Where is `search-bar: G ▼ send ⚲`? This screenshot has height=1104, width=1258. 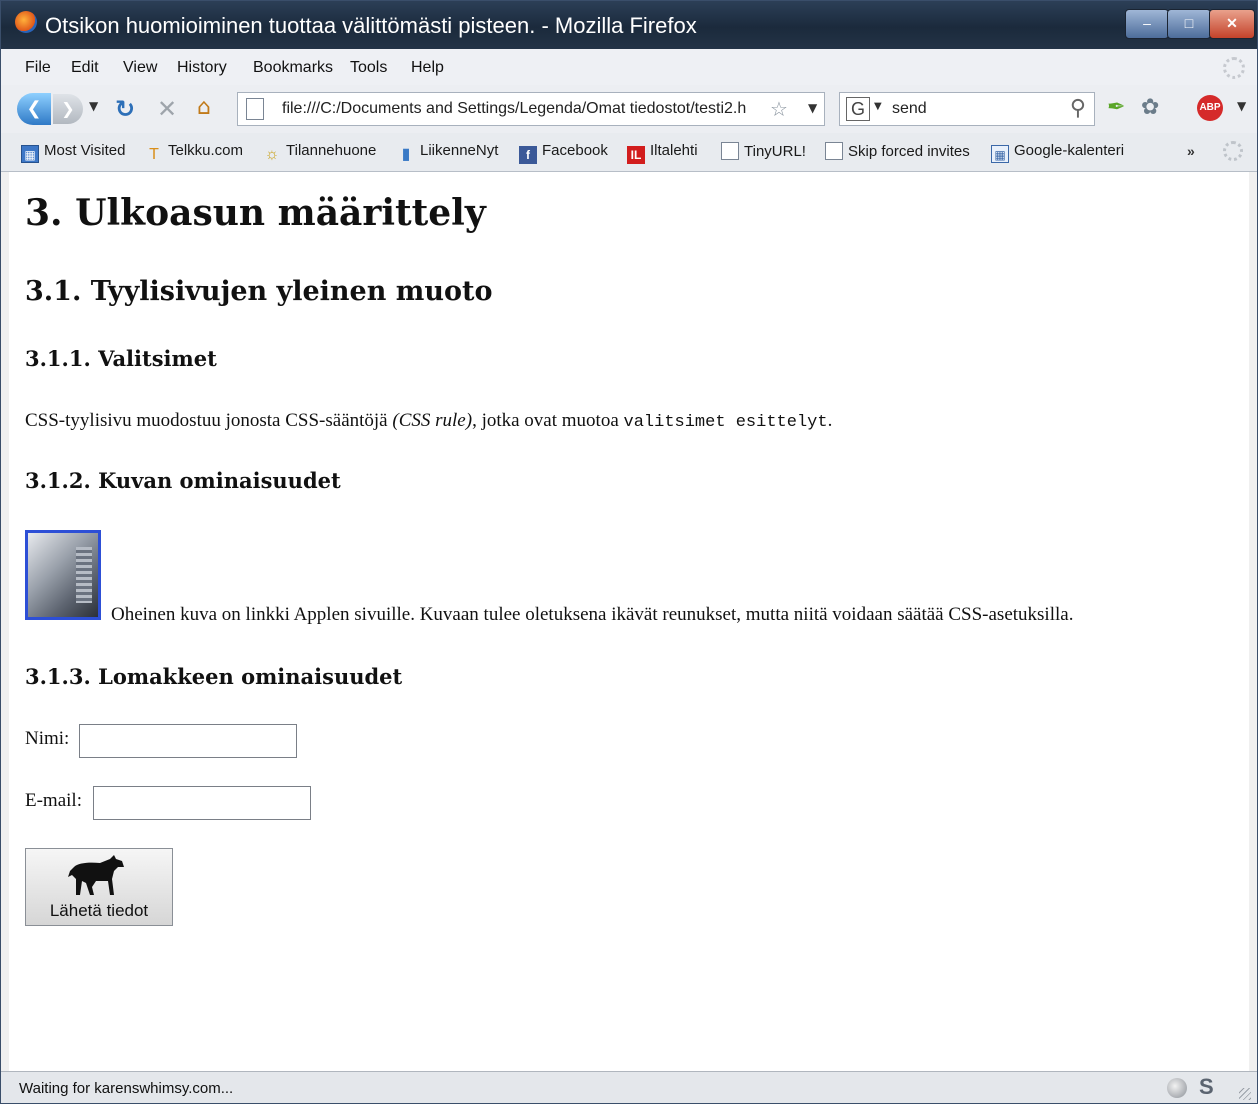
search-bar: G ▼ send ⚲ is located at coordinates (967, 109).